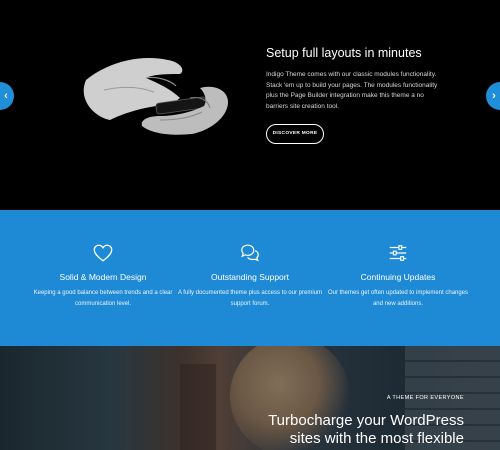  I want to click on sliders-icon, so click(398, 253).